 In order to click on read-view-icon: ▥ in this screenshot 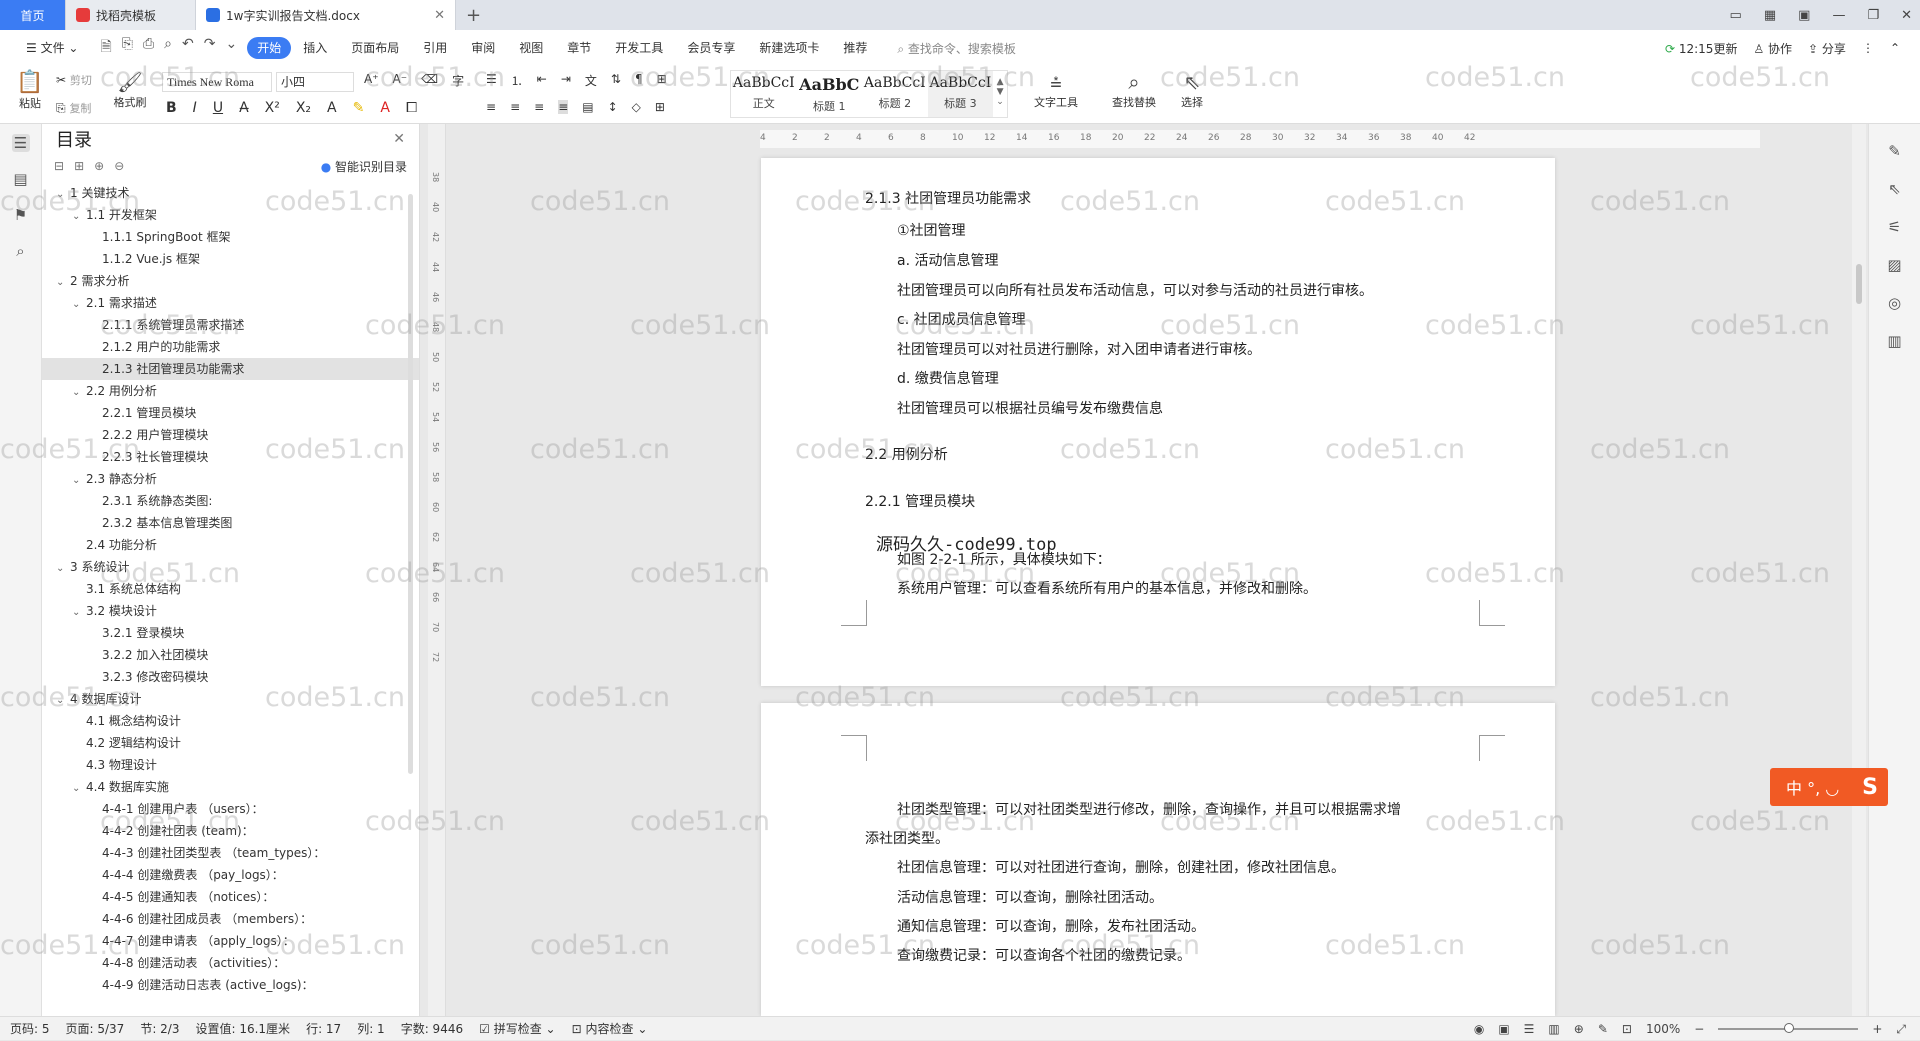, I will do `click(1553, 1029)`.